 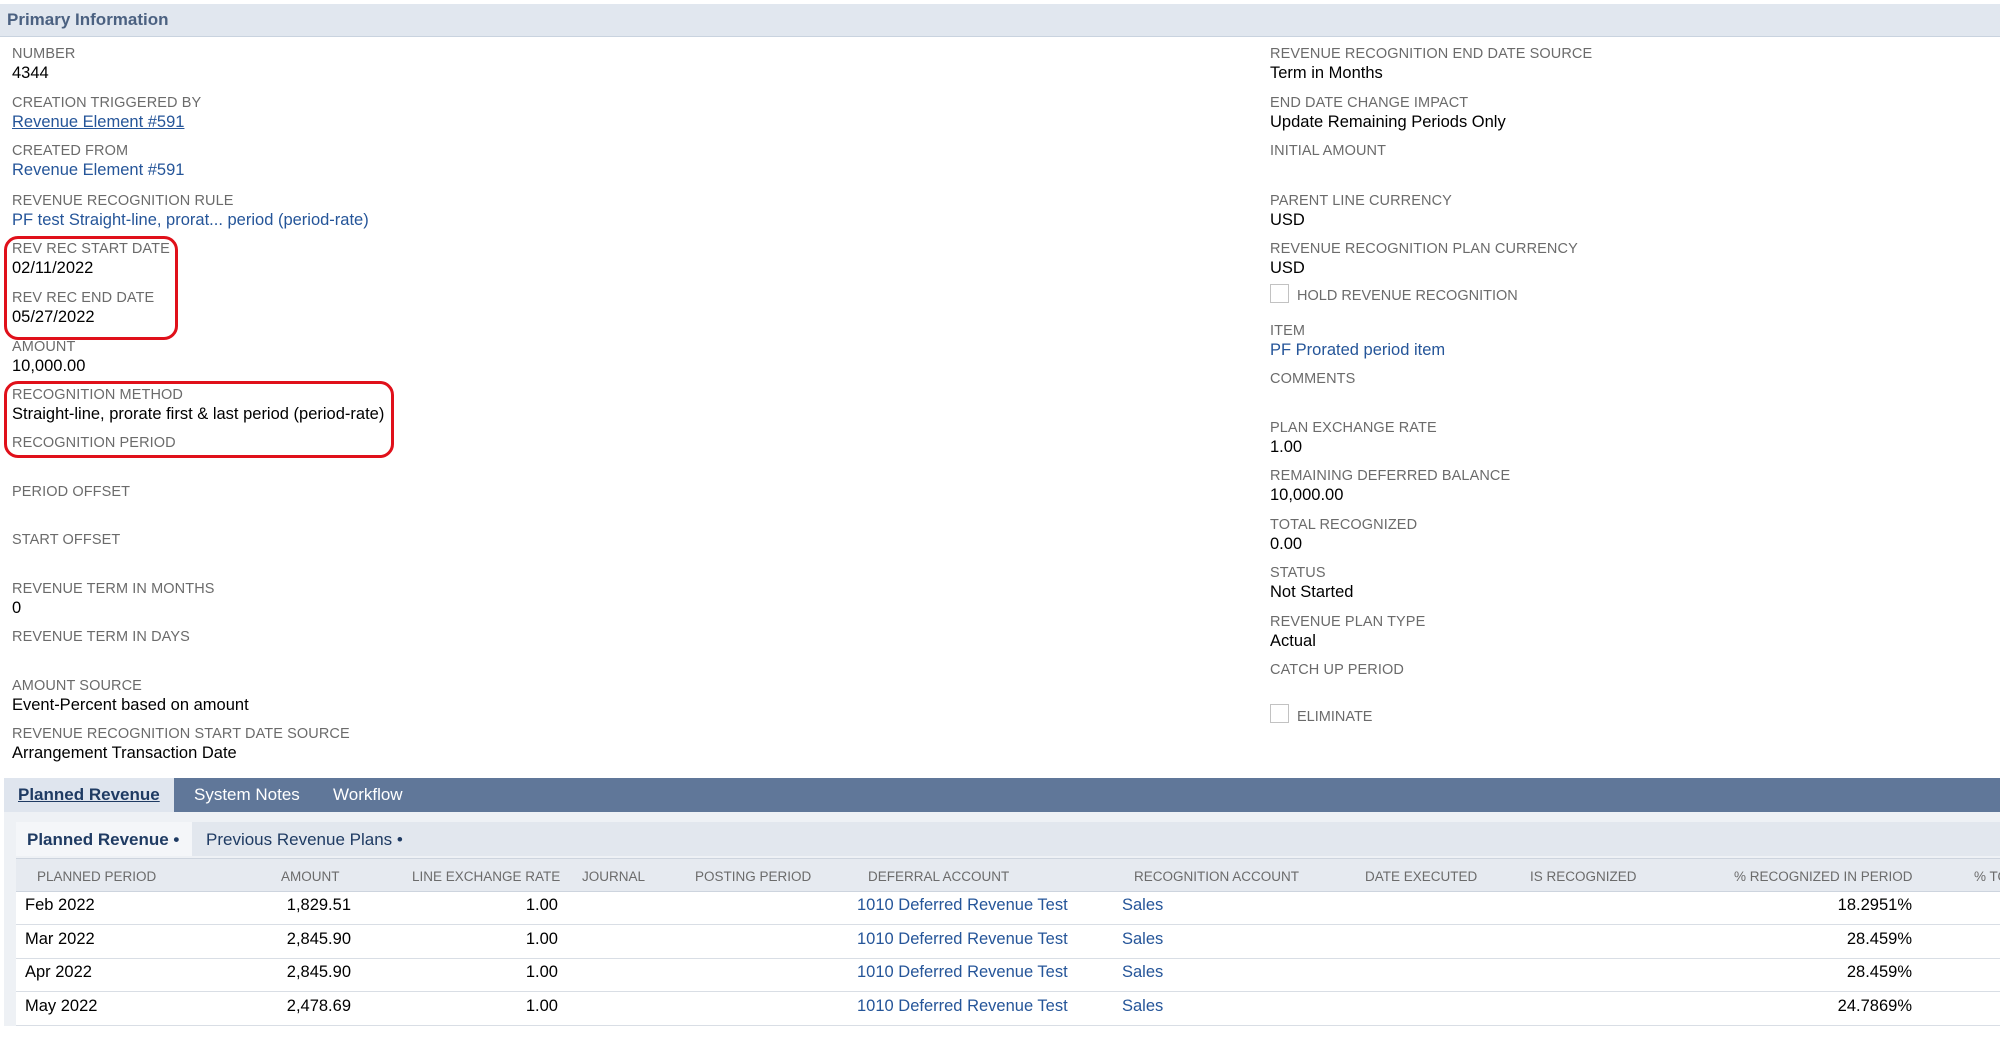 I want to click on field-label: PARENT LINE CURRENCY, so click(x=1361, y=201).